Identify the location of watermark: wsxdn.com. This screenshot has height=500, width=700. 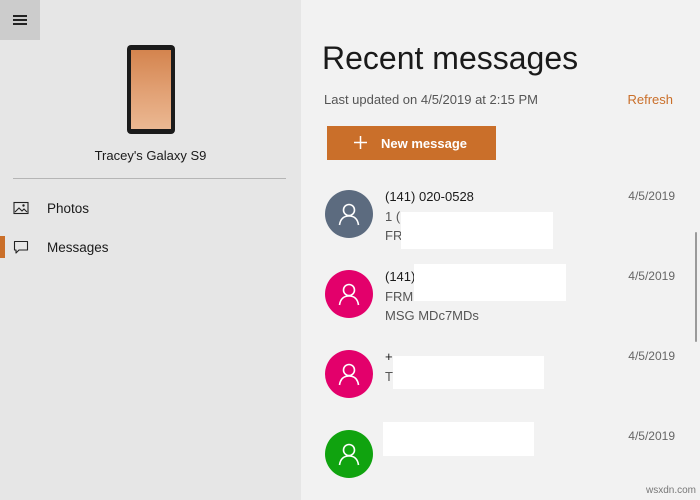
(670, 490).